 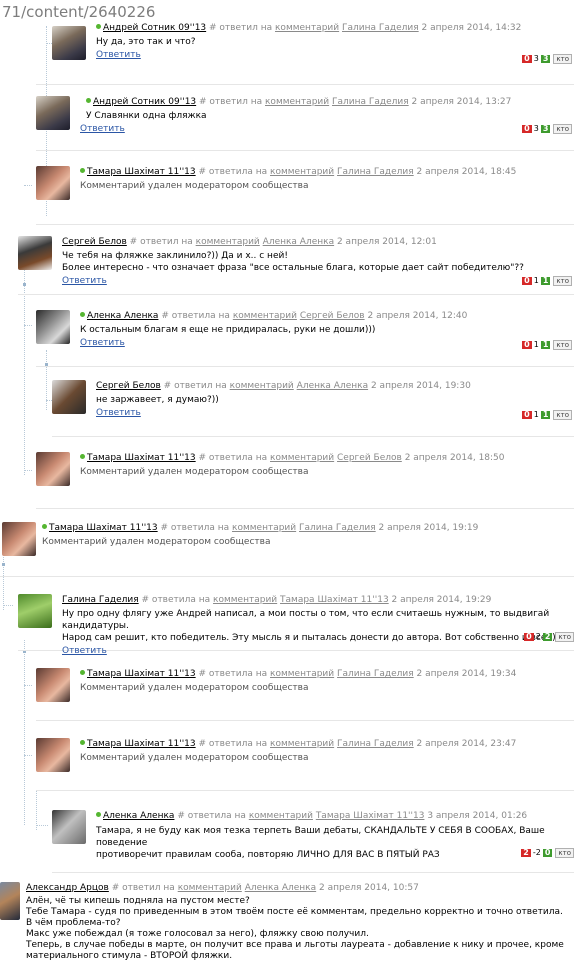 I want to click on vote-plus: 2, so click(x=547, y=637).